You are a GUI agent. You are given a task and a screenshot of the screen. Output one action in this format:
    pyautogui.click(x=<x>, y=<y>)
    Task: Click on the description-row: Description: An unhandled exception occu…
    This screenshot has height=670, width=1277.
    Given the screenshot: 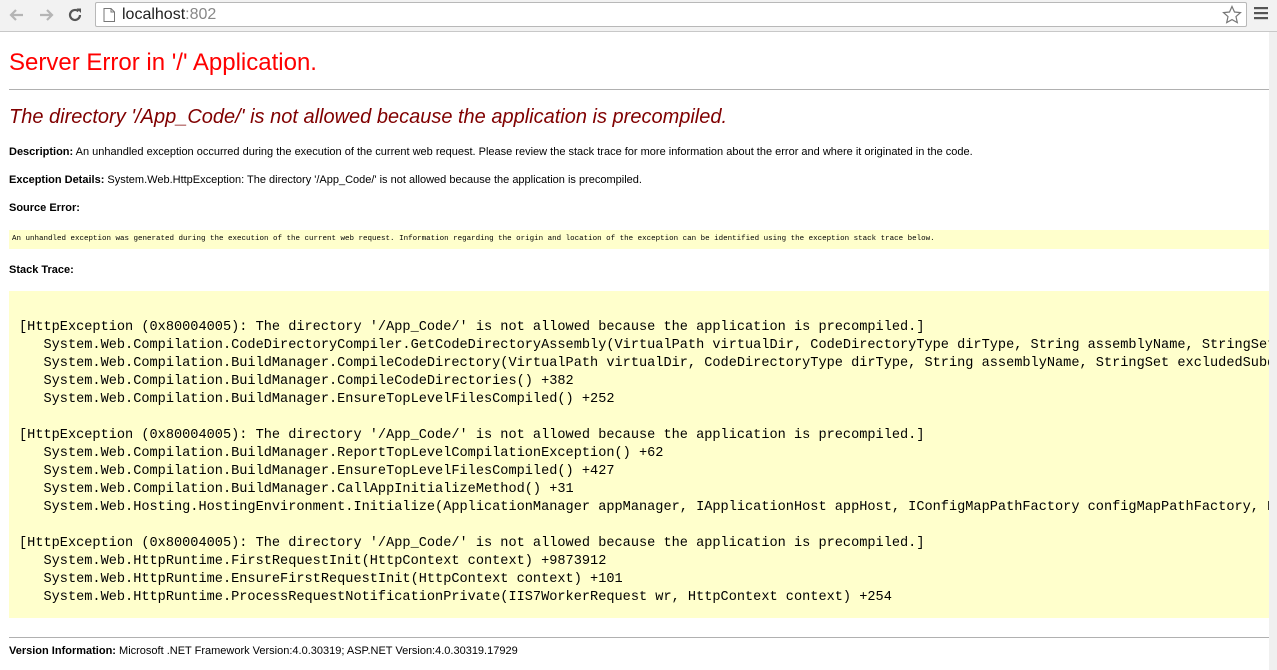 What is the action you would take?
    pyautogui.click(x=491, y=152)
    